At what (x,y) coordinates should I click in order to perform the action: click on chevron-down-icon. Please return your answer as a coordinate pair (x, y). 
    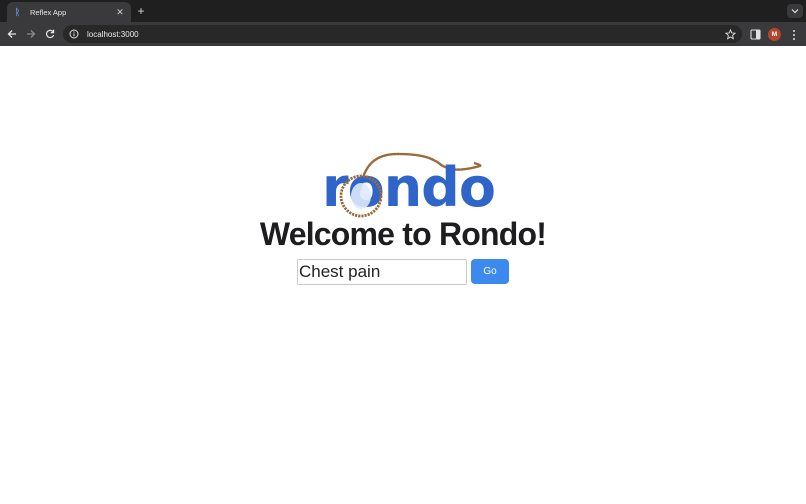
    Looking at the image, I should click on (795, 11).